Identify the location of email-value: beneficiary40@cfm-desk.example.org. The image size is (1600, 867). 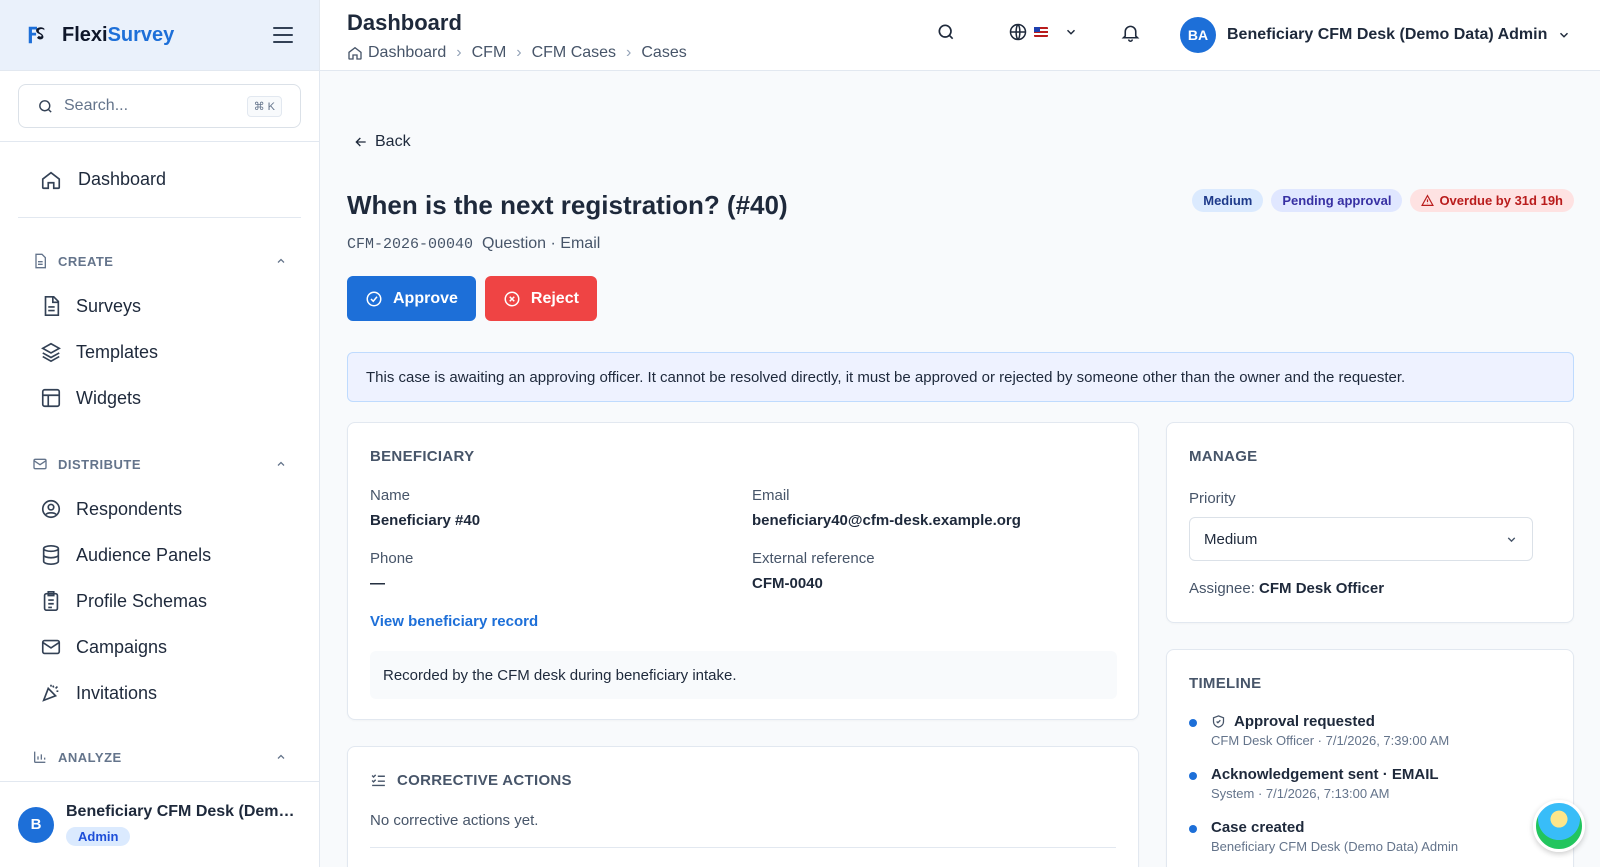
(886, 520).